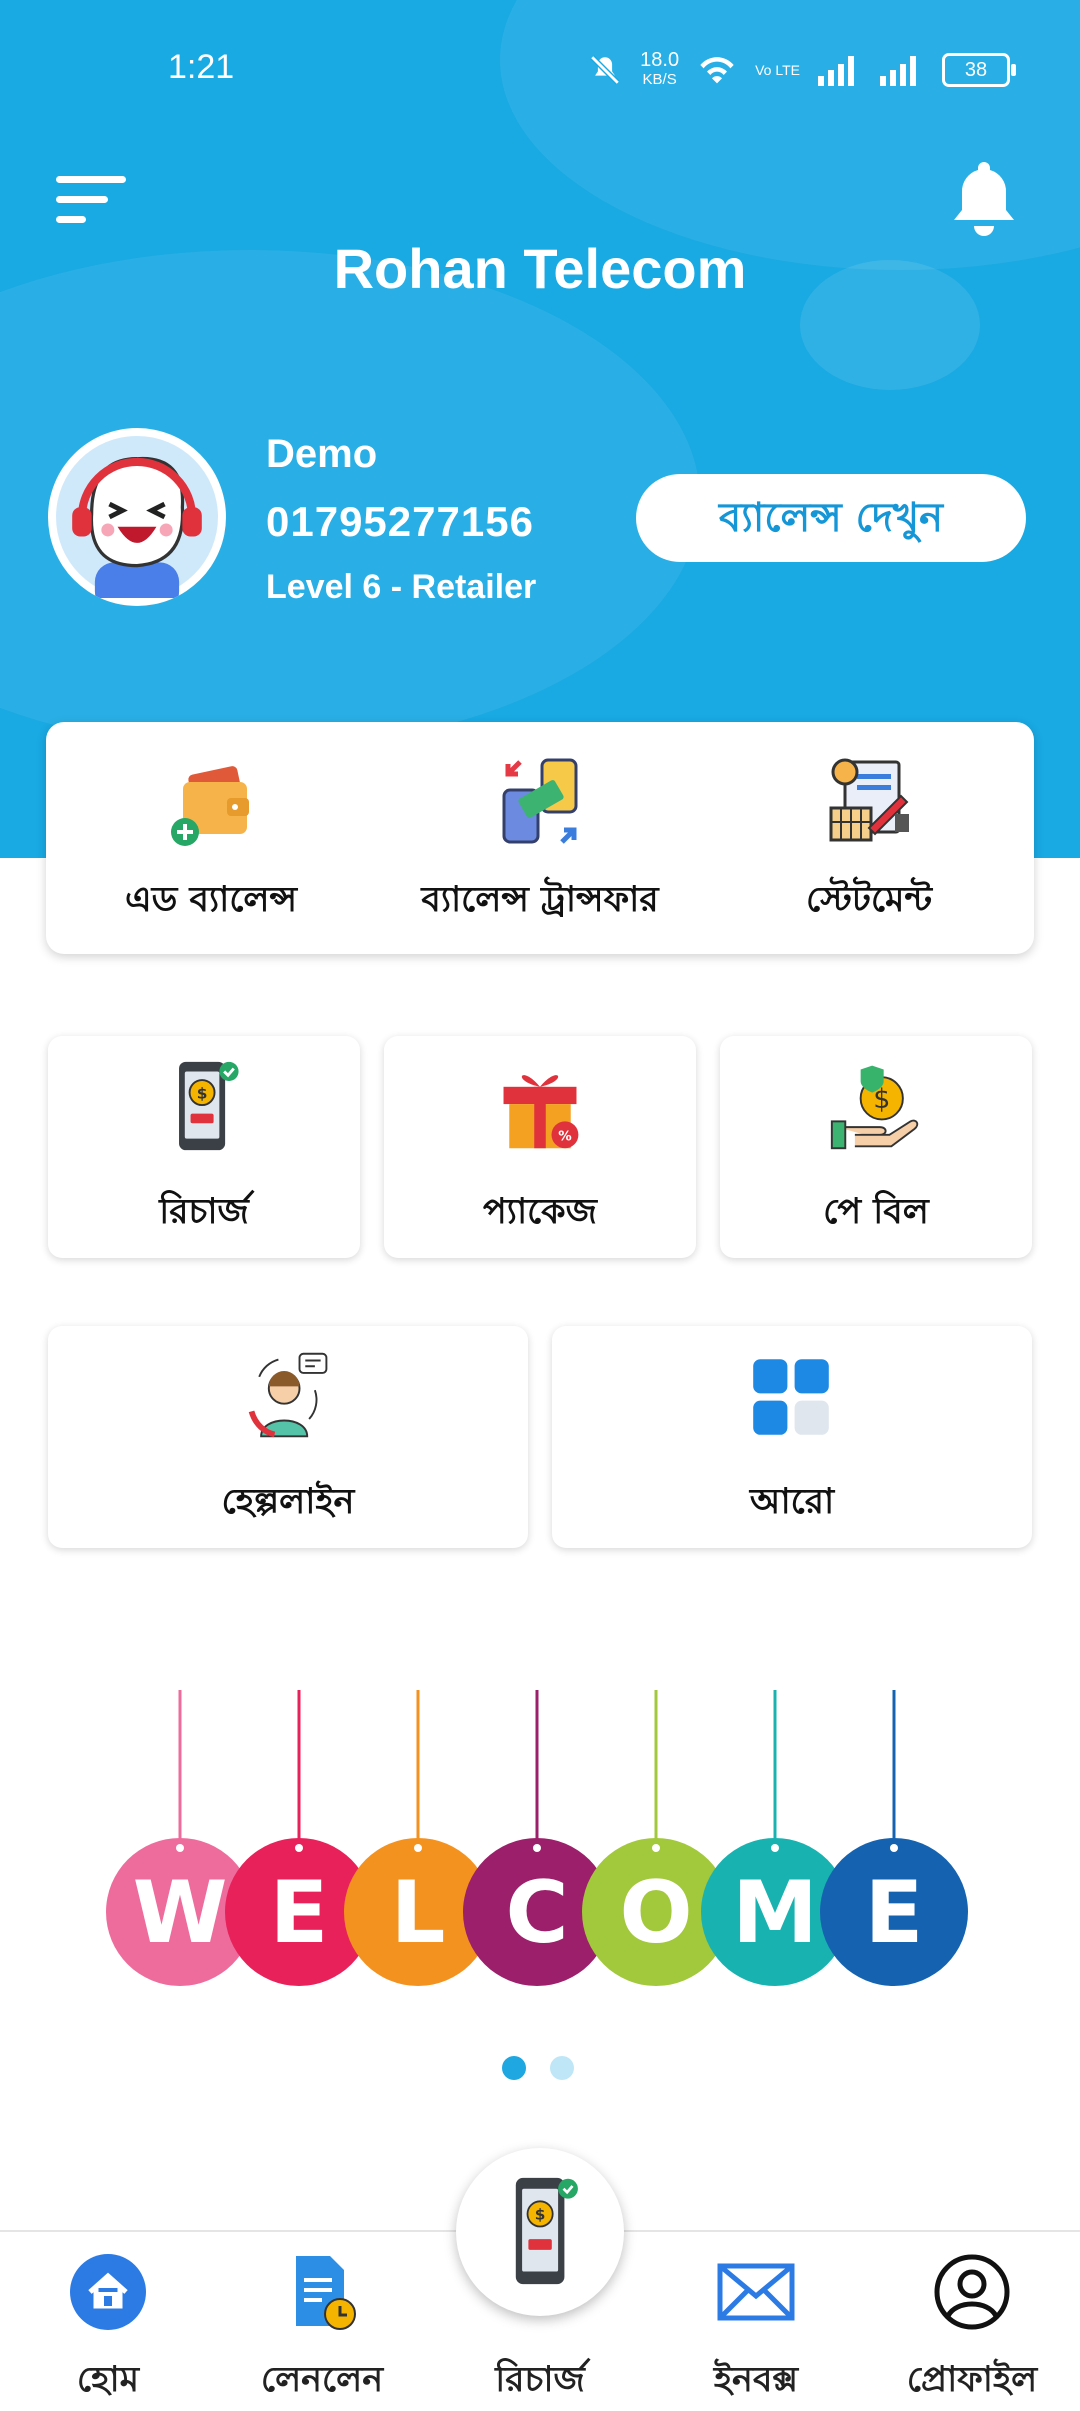 The height and width of the screenshot is (2411, 1080). I want to click on quick-action-label: ব্যালেন্স ট্রান্সফার, so click(540, 900).